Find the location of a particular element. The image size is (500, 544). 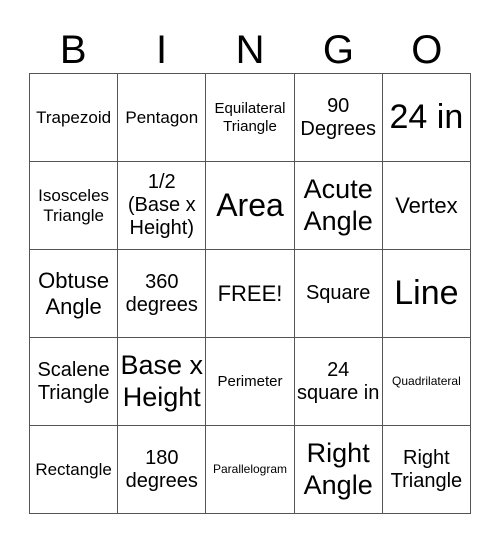

bingo-cell: 1/2 (Base x Height) is located at coordinates (162, 206).